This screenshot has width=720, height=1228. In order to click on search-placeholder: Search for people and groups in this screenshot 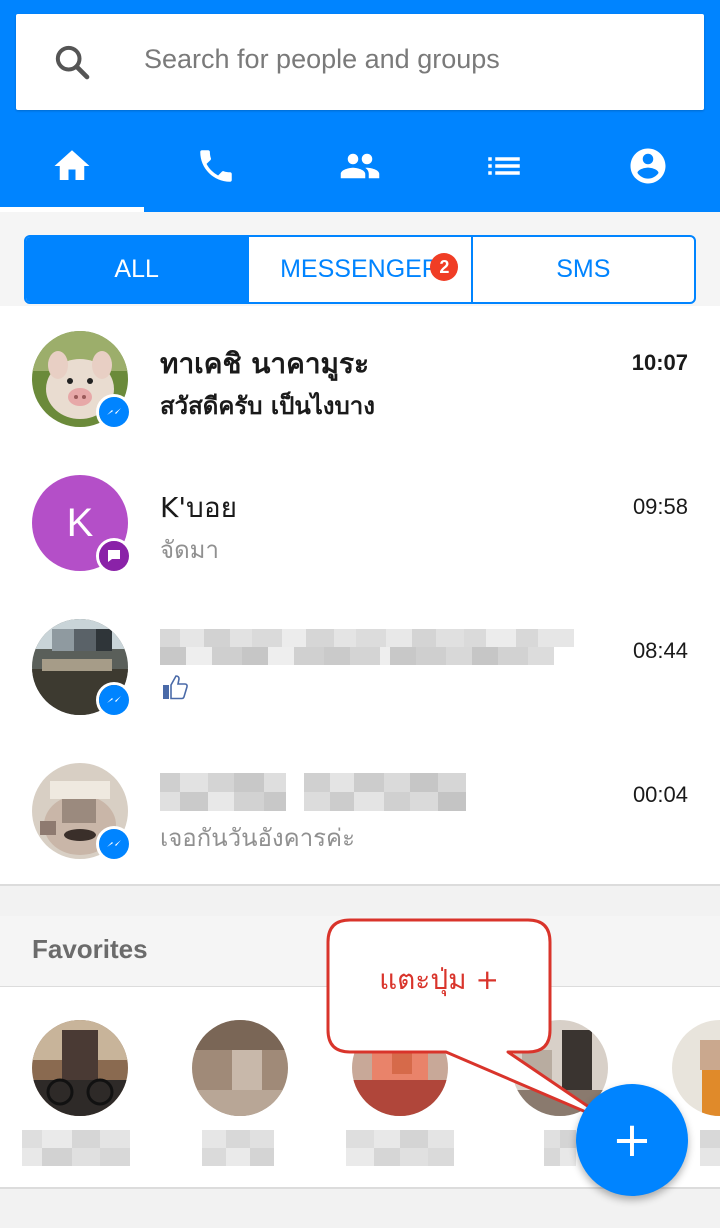, I will do `click(322, 59)`.